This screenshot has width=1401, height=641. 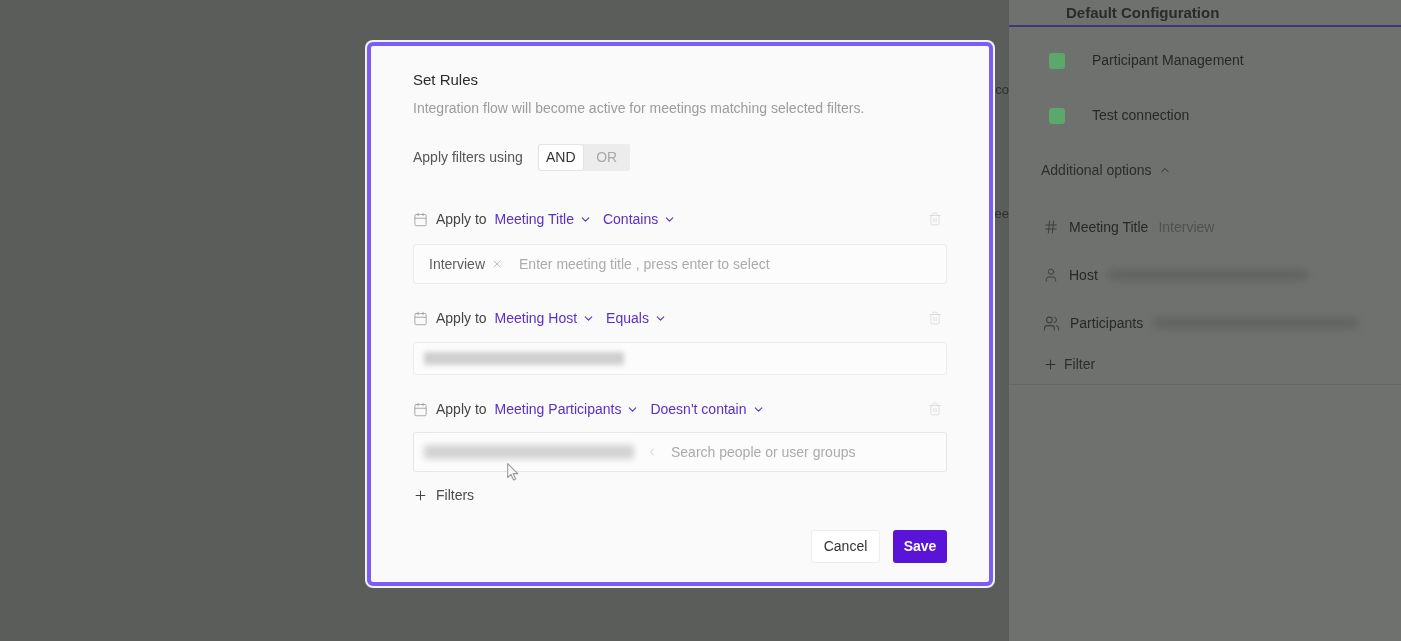 What do you see at coordinates (639, 108) in the screenshot?
I see `dialog-description: Integration flow will become active for meetings matching selected filters.` at bounding box center [639, 108].